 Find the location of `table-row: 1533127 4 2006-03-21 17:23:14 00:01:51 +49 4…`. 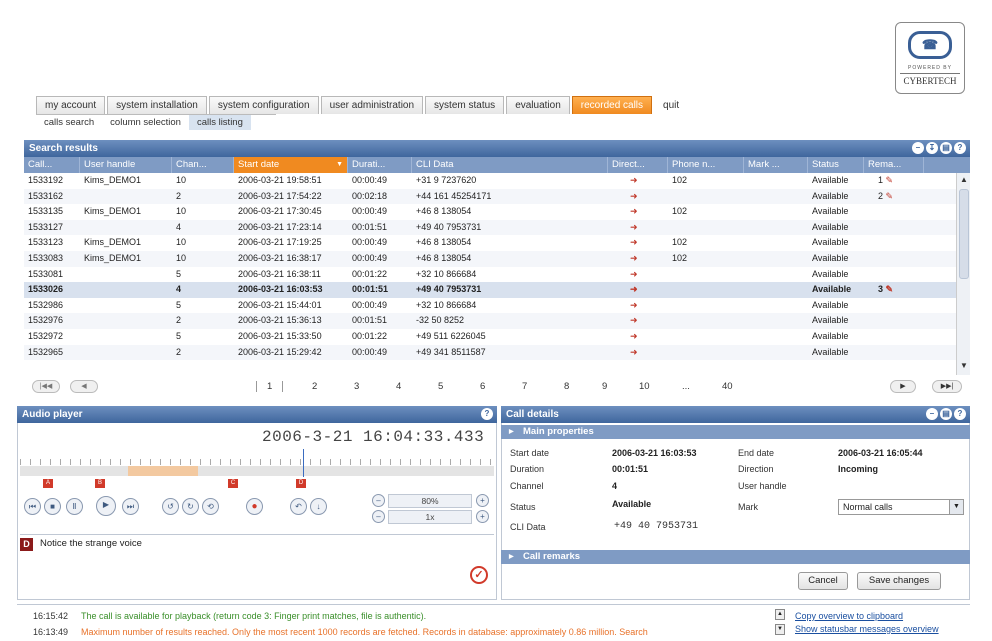

table-row: 1533127 4 2006-03-21 17:23:14 00:01:51 +49 4… is located at coordinates (490, 227).